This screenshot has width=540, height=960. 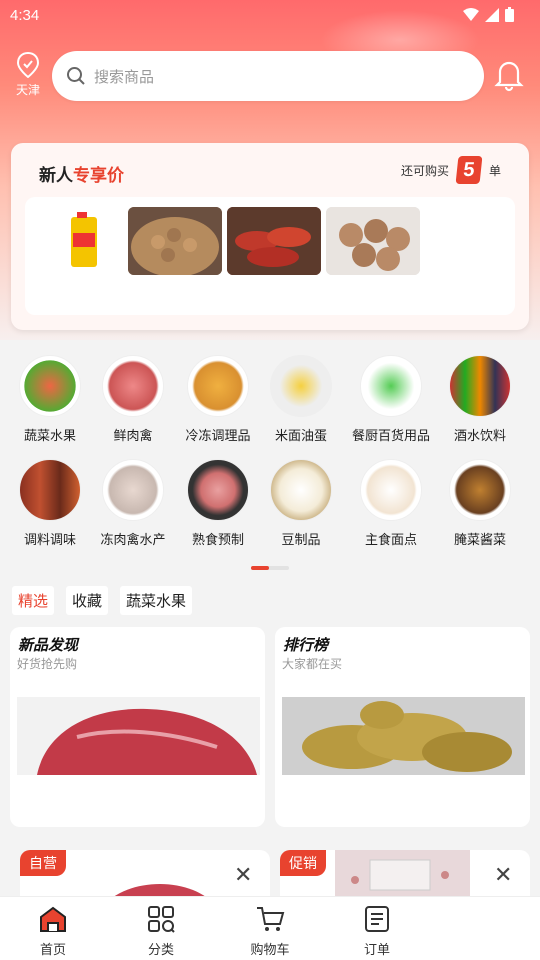 I want to click on cart-icon, so click(x=271, y=919).